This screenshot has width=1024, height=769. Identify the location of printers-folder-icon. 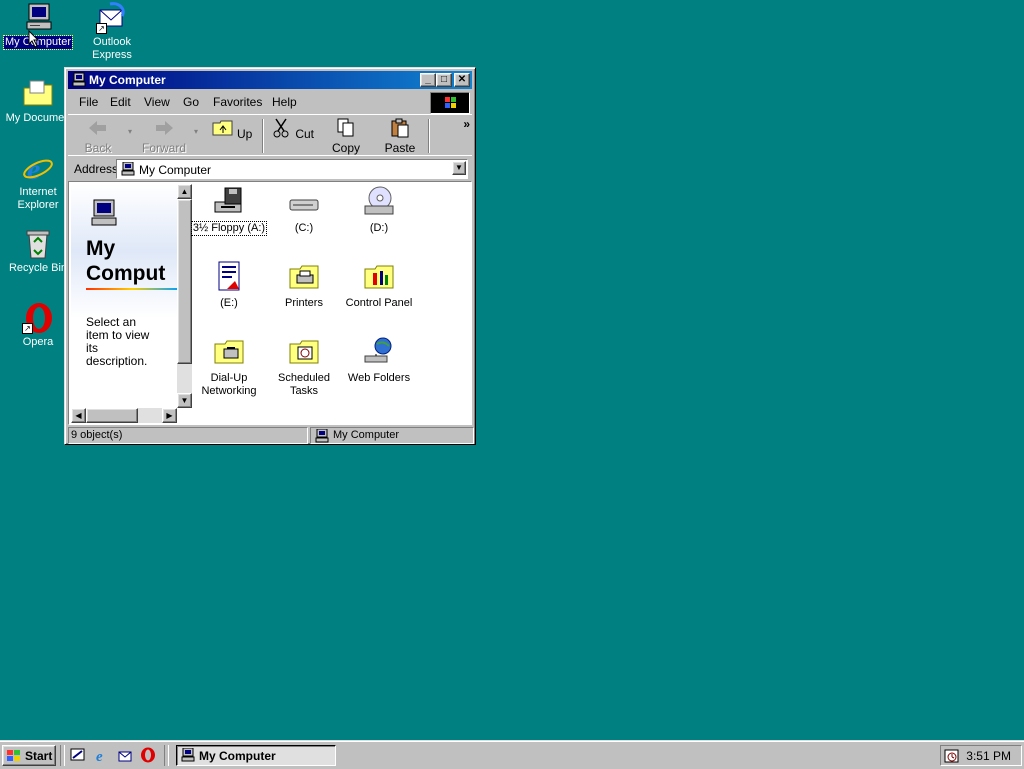
(304, 277).